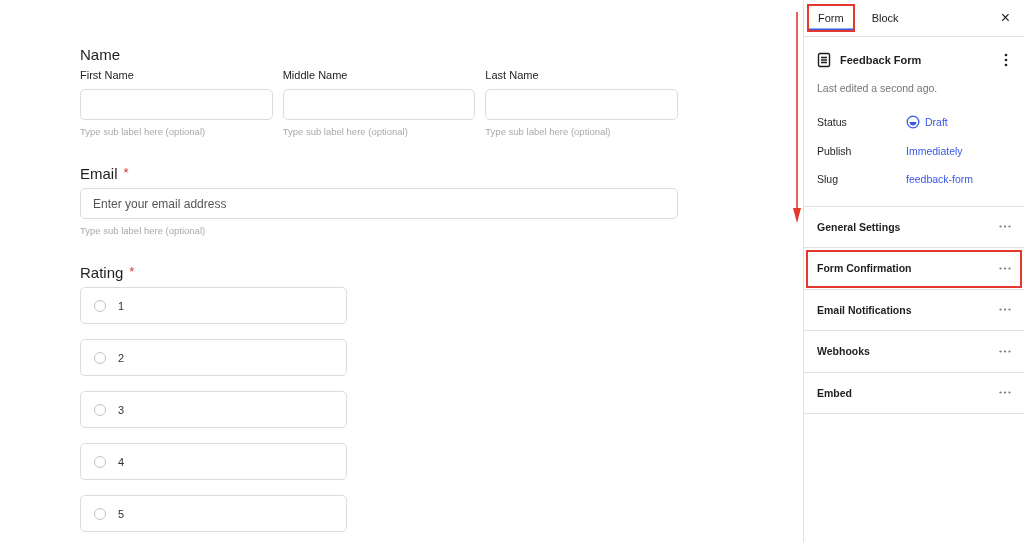 The image size is (1024, 542). Describe the element at coordinates (99, 173) in the screenshot. I see `field-label: Email` at that location.